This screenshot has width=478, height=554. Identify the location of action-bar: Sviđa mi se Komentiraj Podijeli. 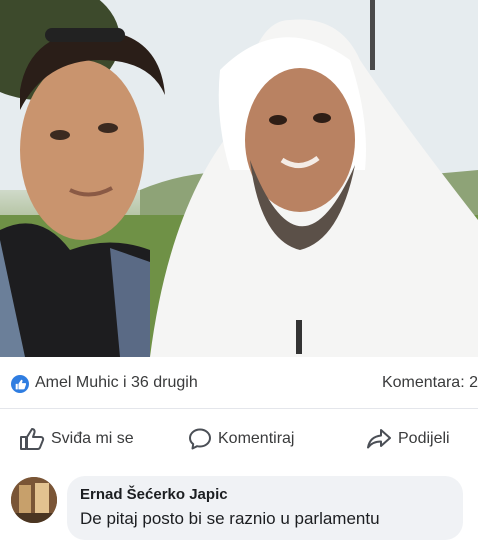
(239, 438).